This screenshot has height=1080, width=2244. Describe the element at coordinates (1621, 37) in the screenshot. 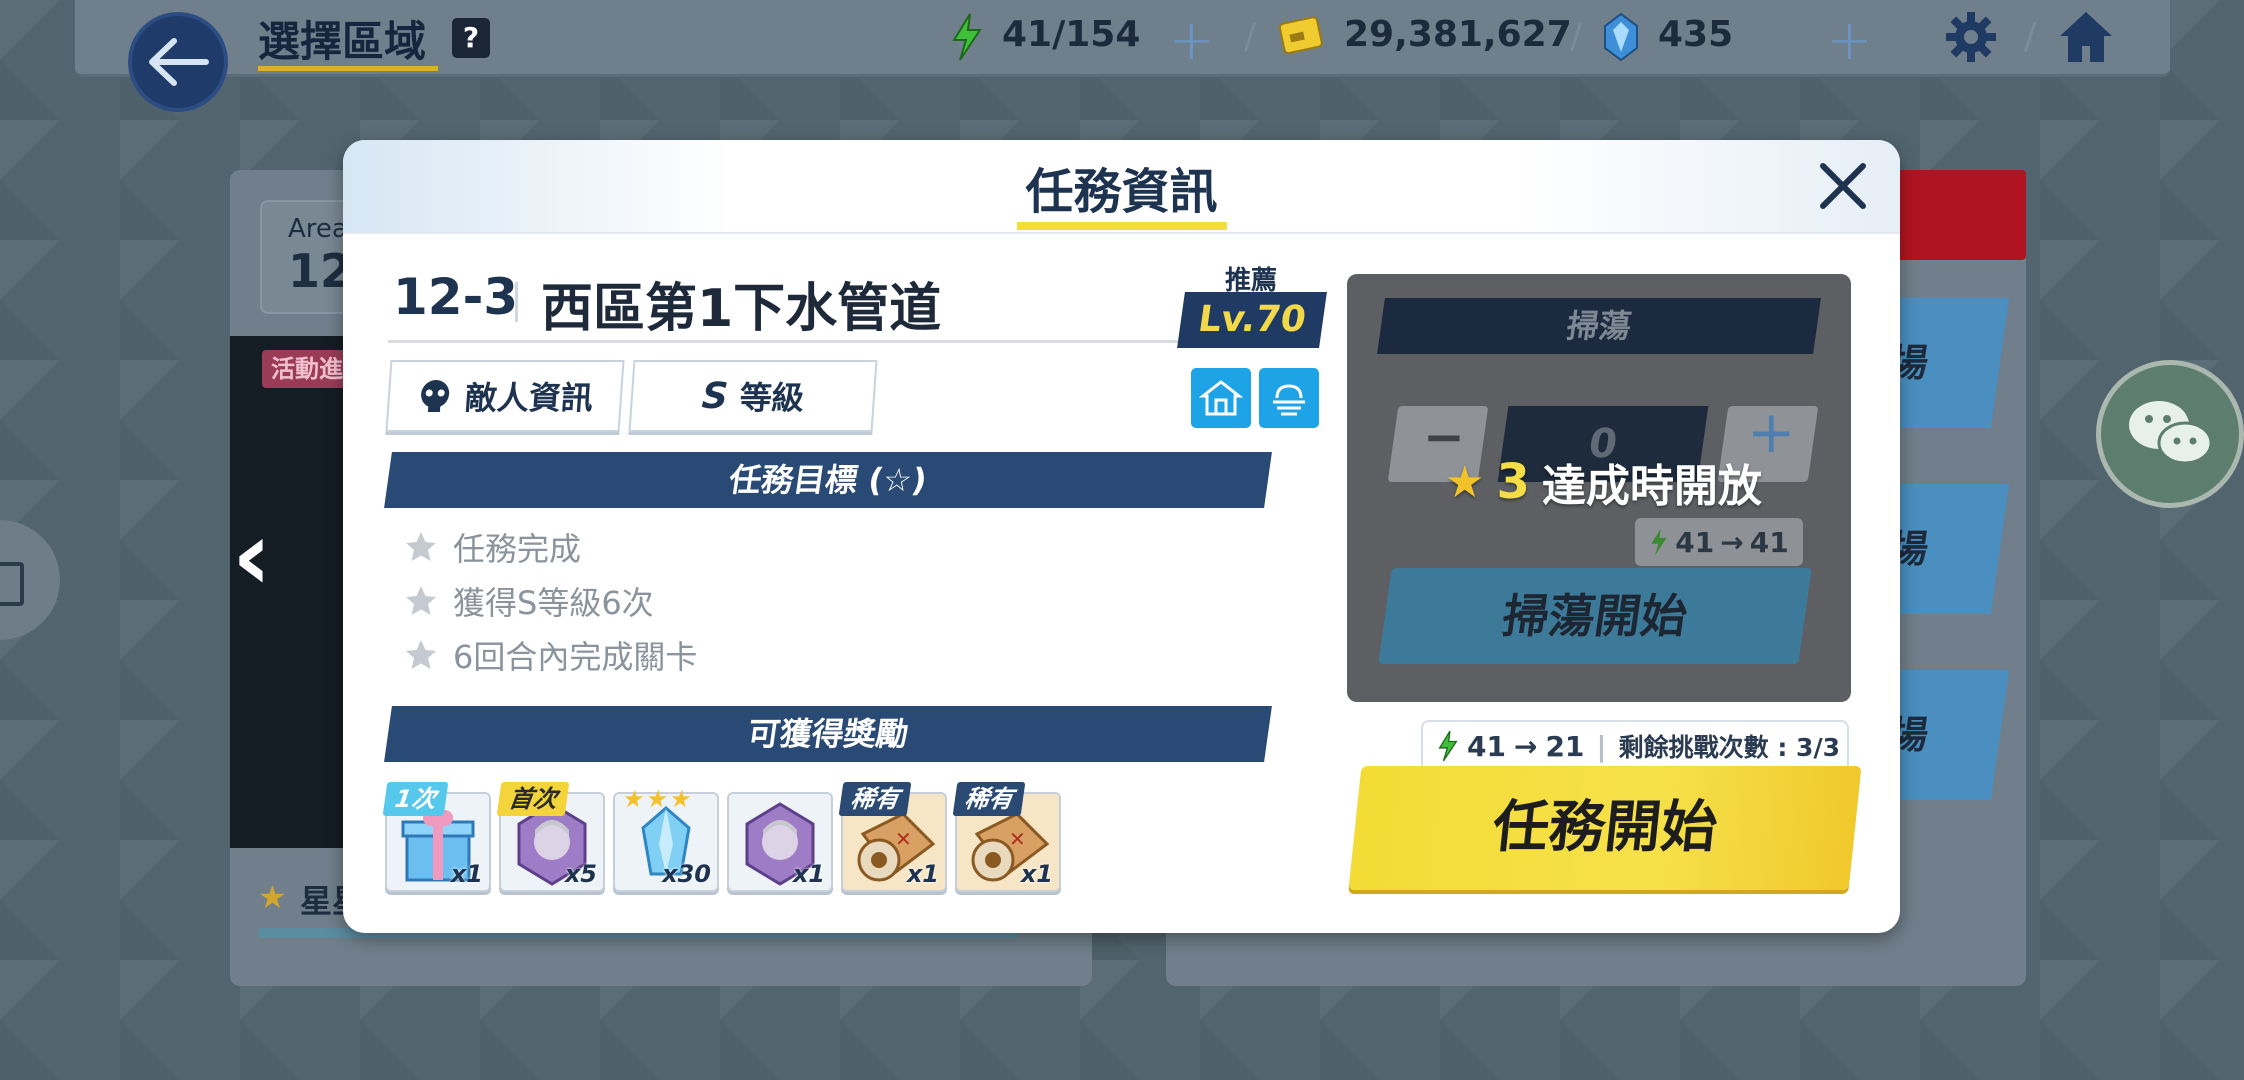

I see `gem-icon` at that location.